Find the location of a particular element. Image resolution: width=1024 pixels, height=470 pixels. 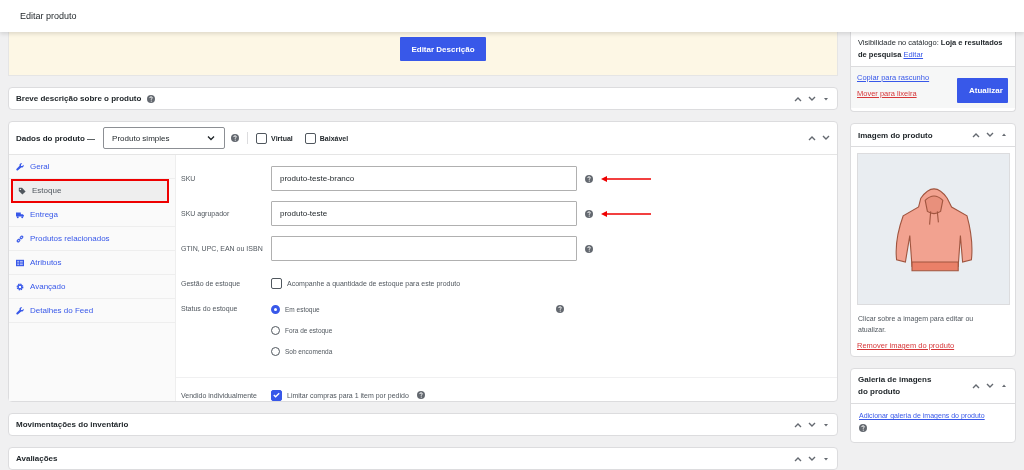

panel-title: Dados do produto — is located at coordinates (56, 138).